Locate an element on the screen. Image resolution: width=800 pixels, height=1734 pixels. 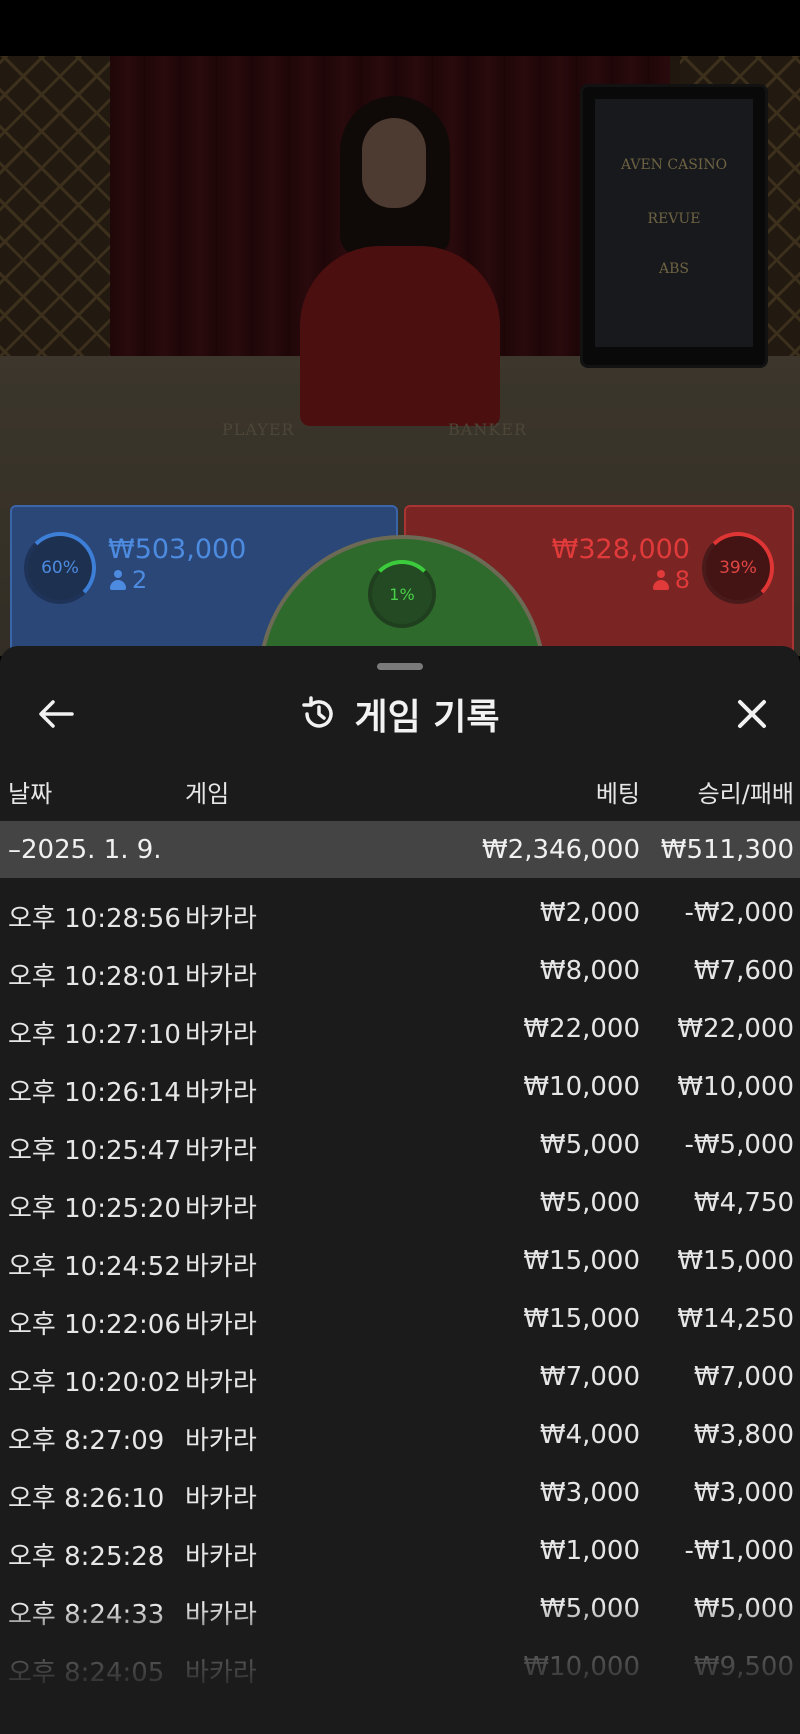
row-time: 오후 10:25:47 is located at coordinates (94, 1151).